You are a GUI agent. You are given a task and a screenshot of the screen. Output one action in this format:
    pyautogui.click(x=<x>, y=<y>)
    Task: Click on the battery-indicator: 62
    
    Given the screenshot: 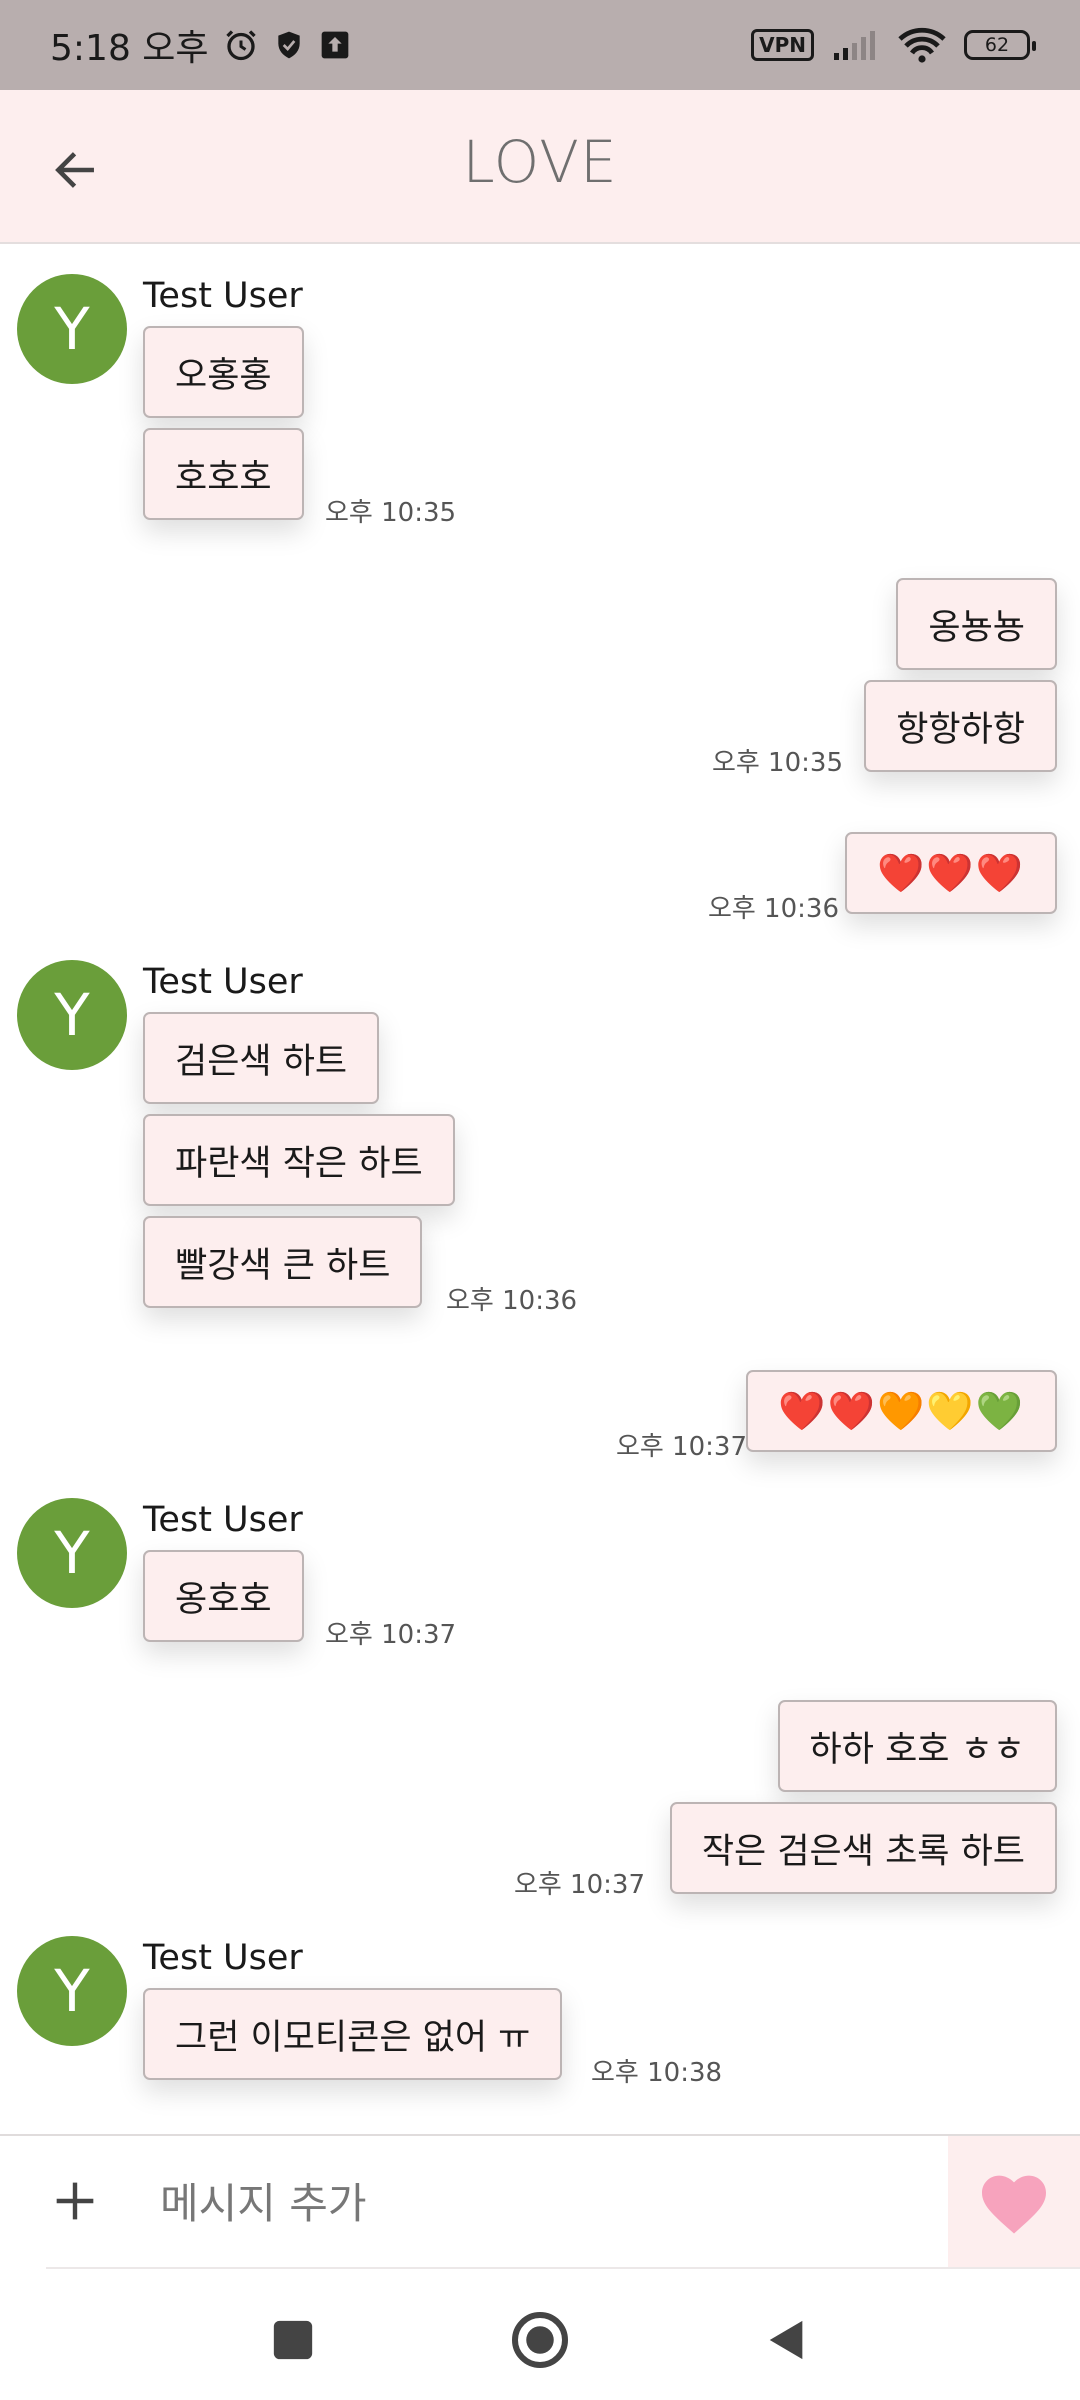 What is the action you would take?
    pyautogui.click(x=1000, y=45)
    